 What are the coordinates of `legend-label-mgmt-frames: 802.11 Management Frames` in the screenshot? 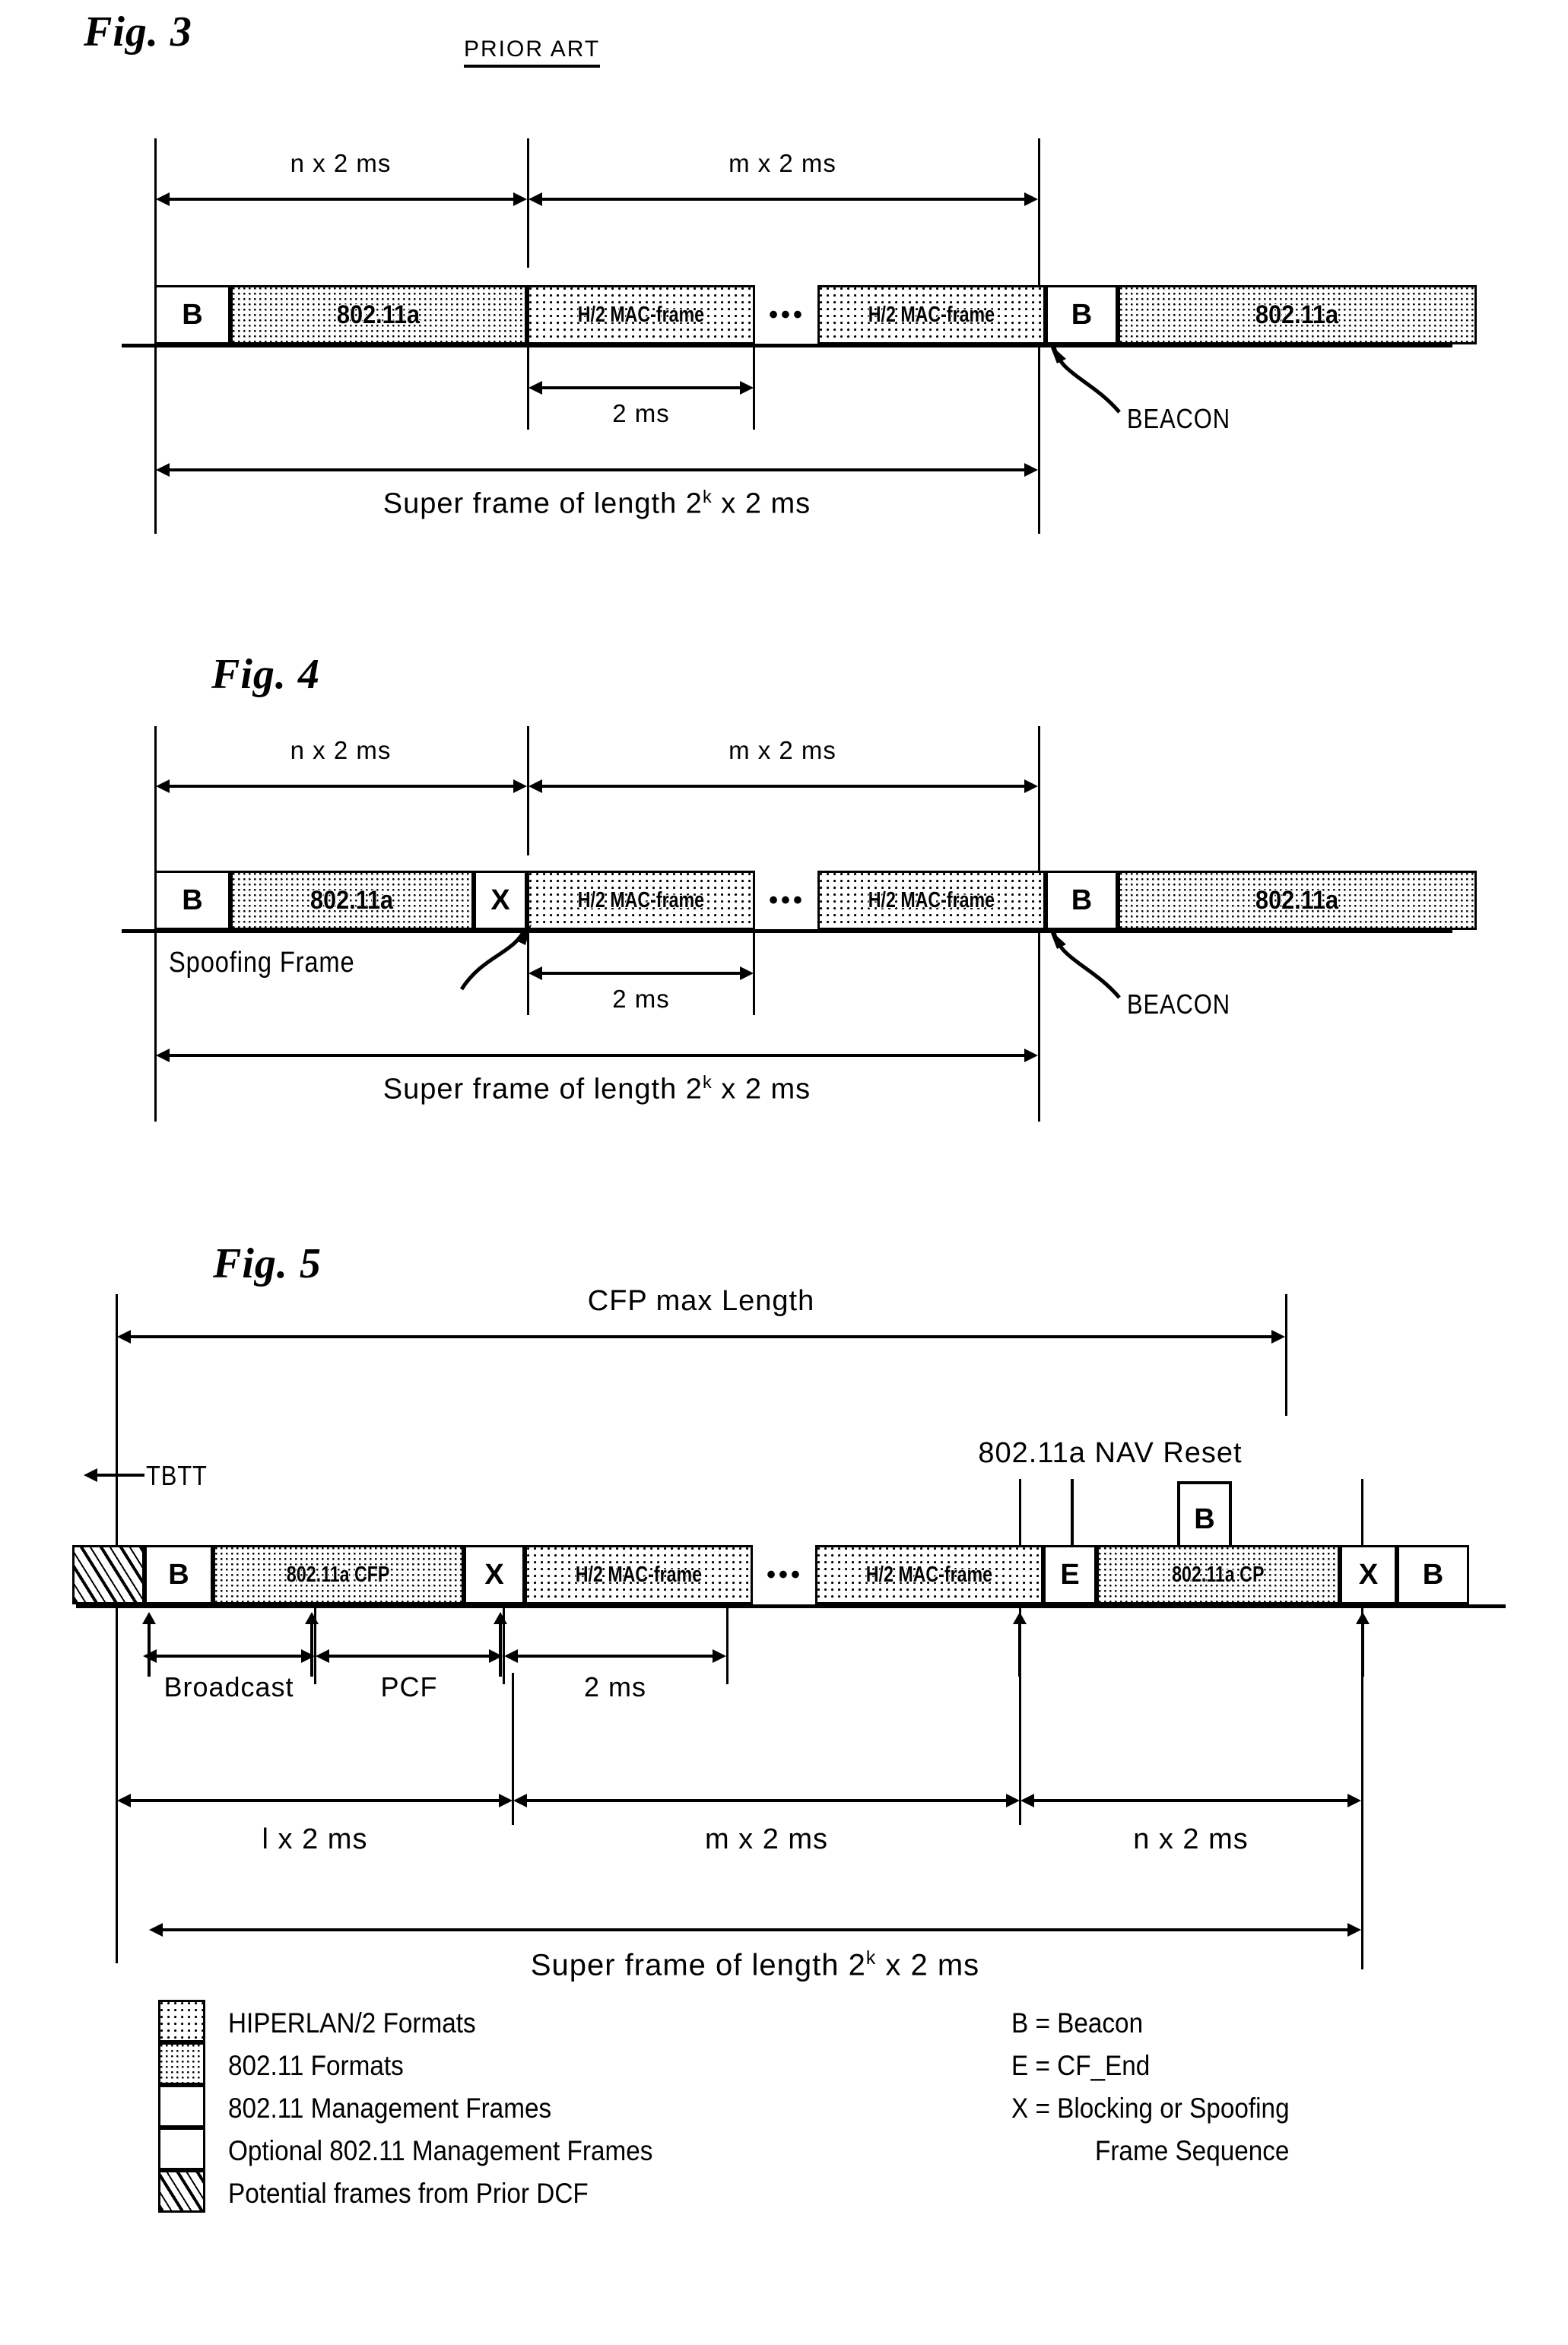 It's located at (390, 2108).